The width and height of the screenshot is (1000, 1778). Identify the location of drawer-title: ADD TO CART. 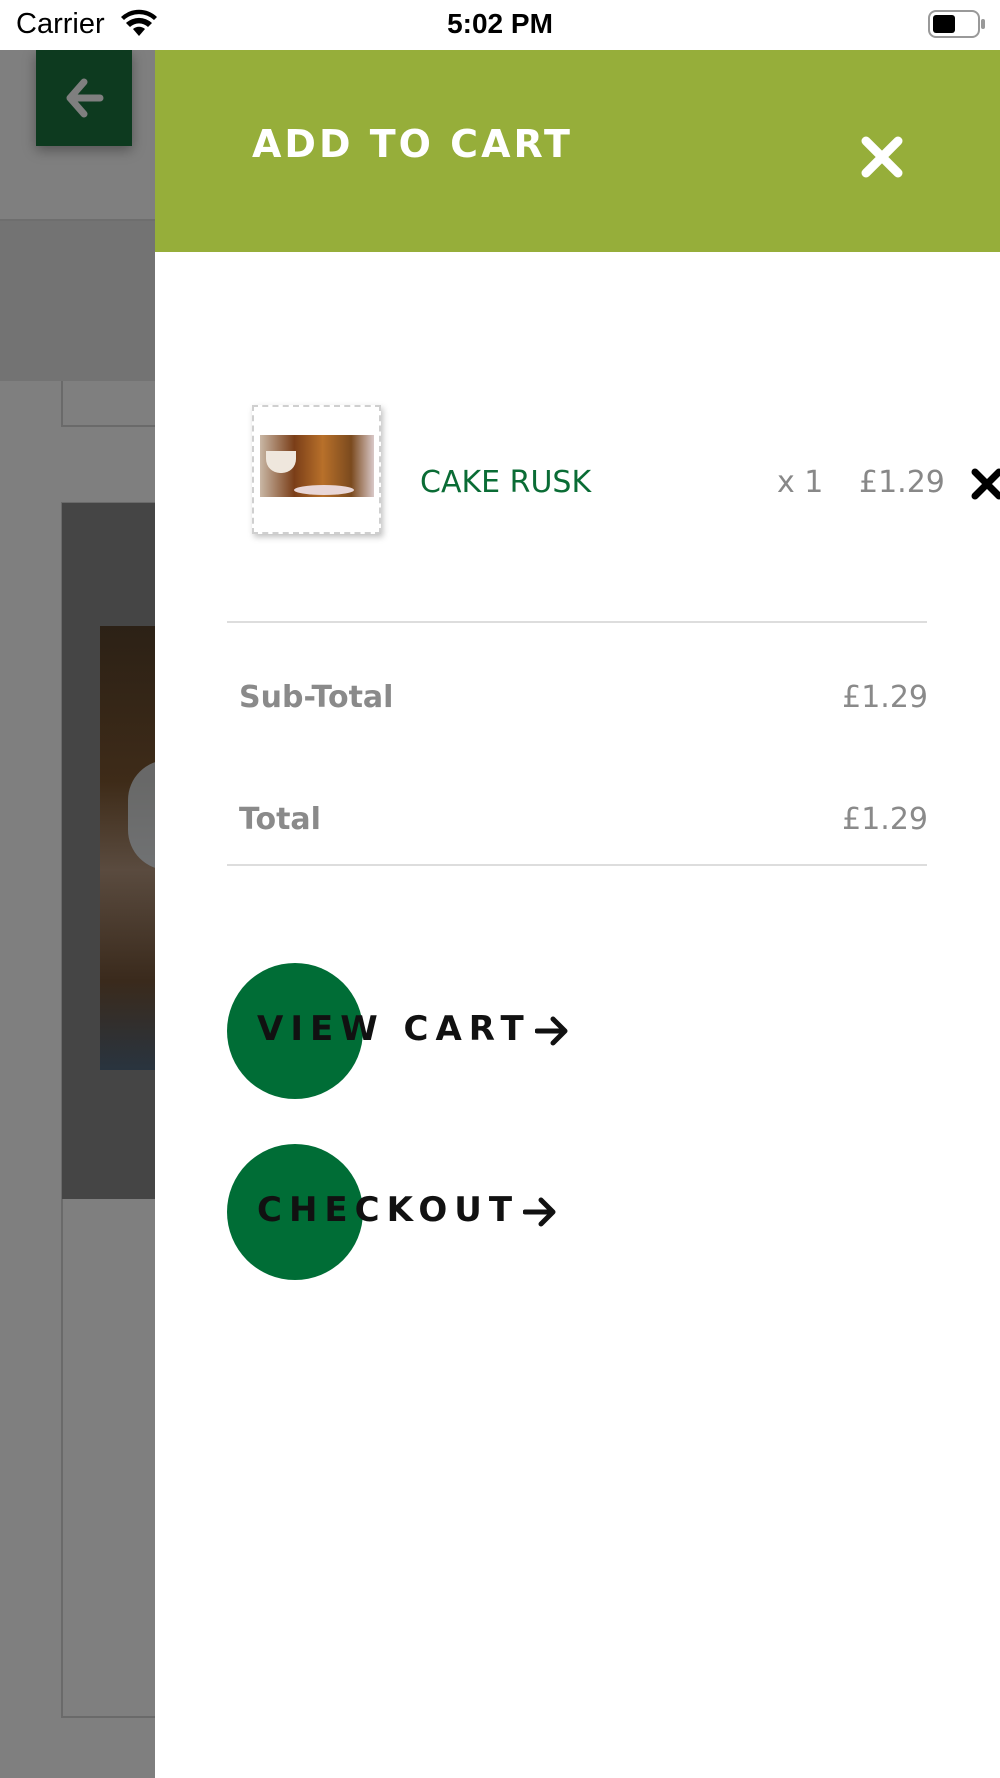
(412, 144).